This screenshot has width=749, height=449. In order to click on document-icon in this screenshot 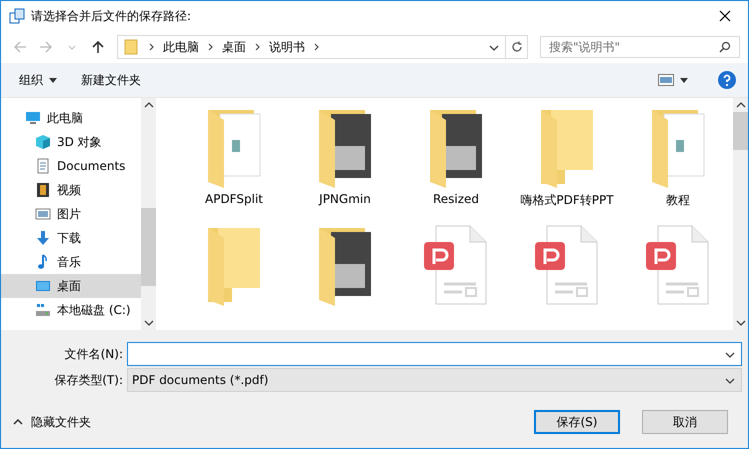, I will do `click(43, 166)`.